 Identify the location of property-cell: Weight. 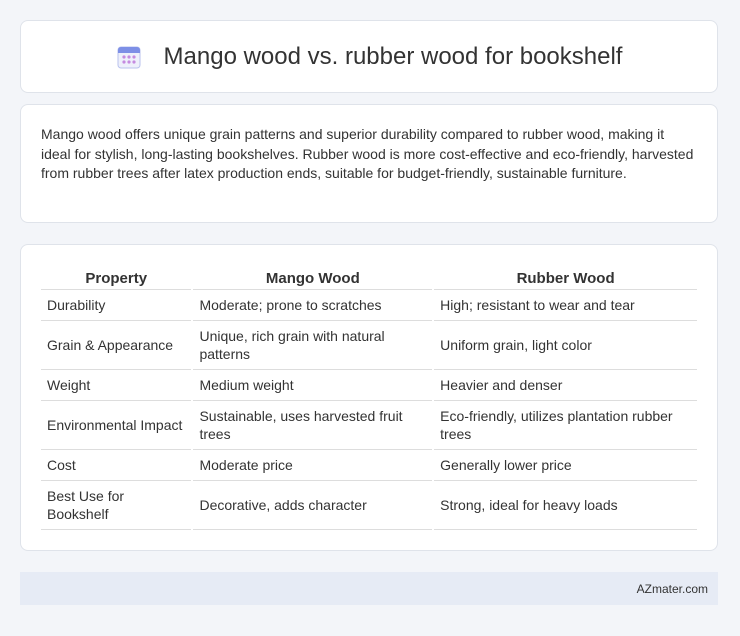
(116, 385).